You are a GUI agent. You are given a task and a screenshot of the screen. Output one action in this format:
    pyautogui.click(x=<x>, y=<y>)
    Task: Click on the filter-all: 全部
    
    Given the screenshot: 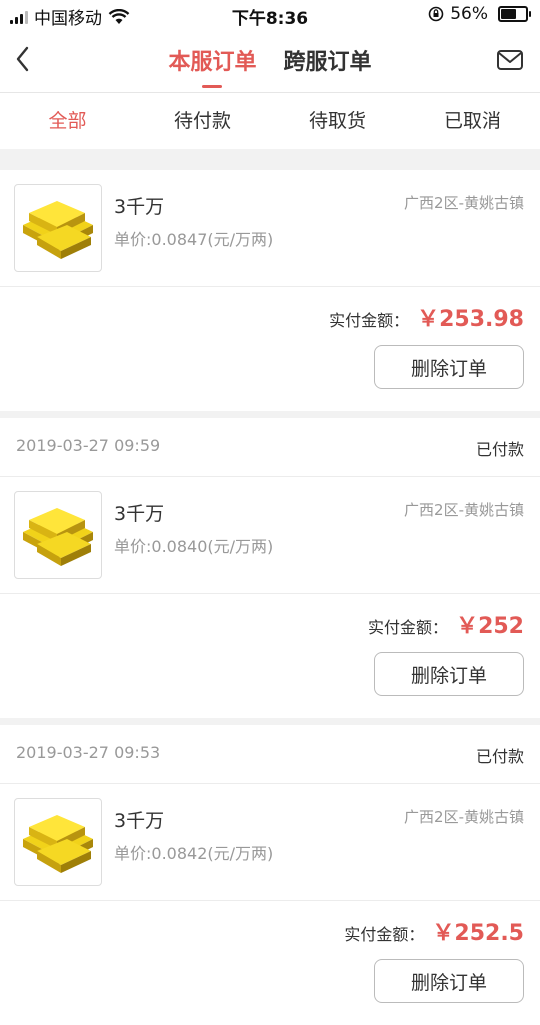 What is the action you would take?
    pyautogui.click(x=67, y=121)
    